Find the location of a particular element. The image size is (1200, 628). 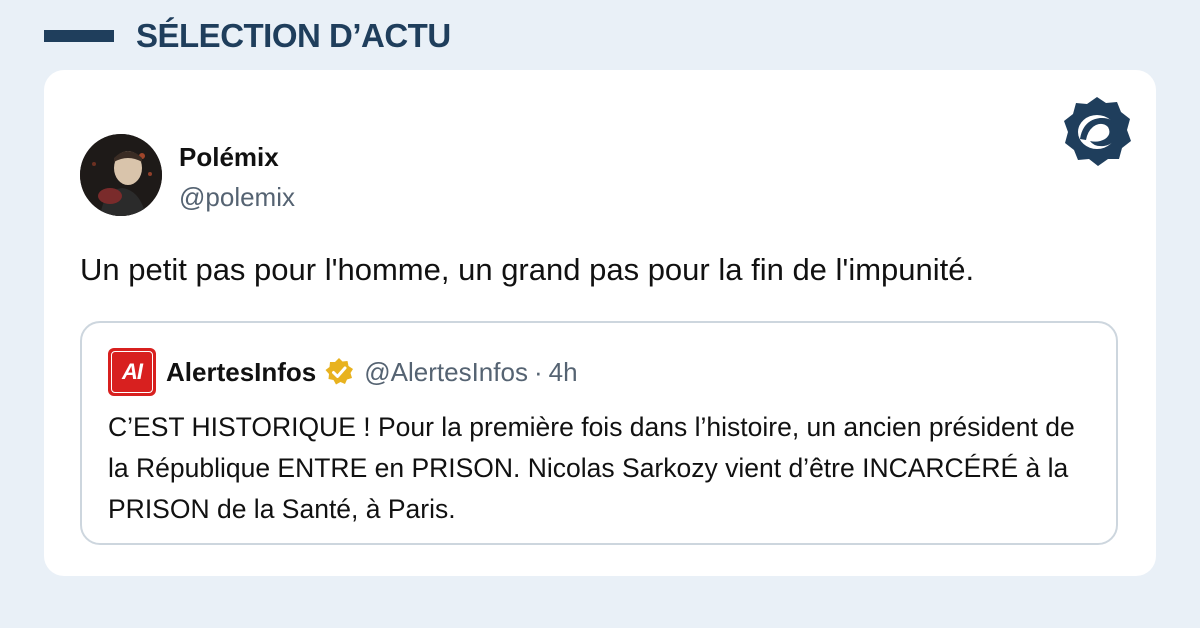

section-title: SÉLECTION D’ACTU is located at coordinates (293, 35).